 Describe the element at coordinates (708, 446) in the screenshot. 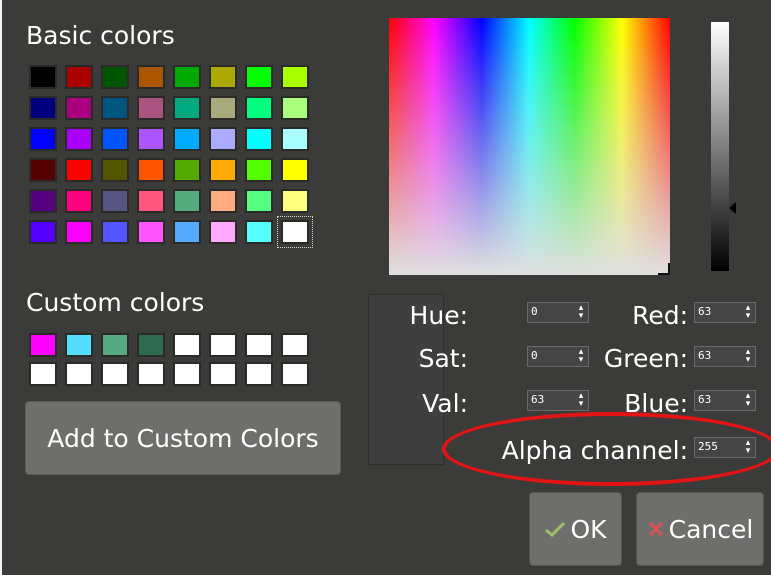

I see `alpha-channel-value: 255` at that location.